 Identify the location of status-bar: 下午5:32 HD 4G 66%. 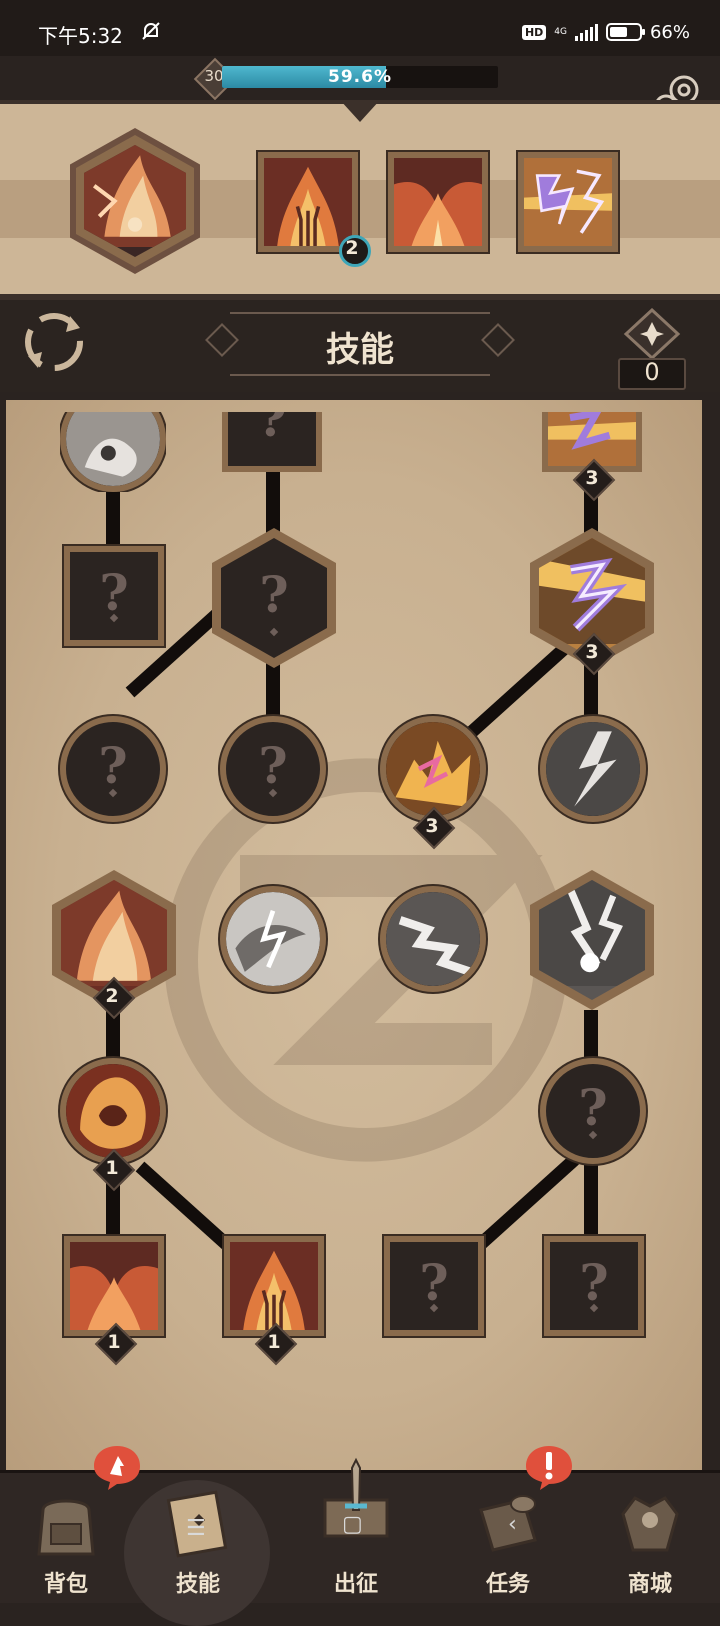
(360, 28).